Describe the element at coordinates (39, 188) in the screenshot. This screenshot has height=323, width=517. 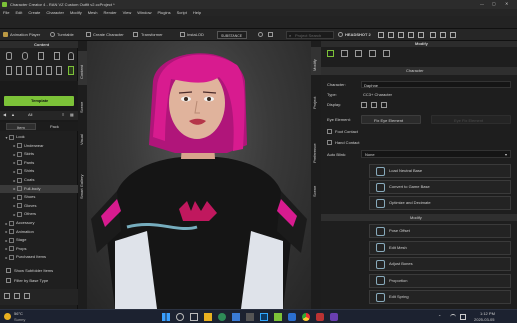
I see `tree-item: ▸ Full-body` at that location.